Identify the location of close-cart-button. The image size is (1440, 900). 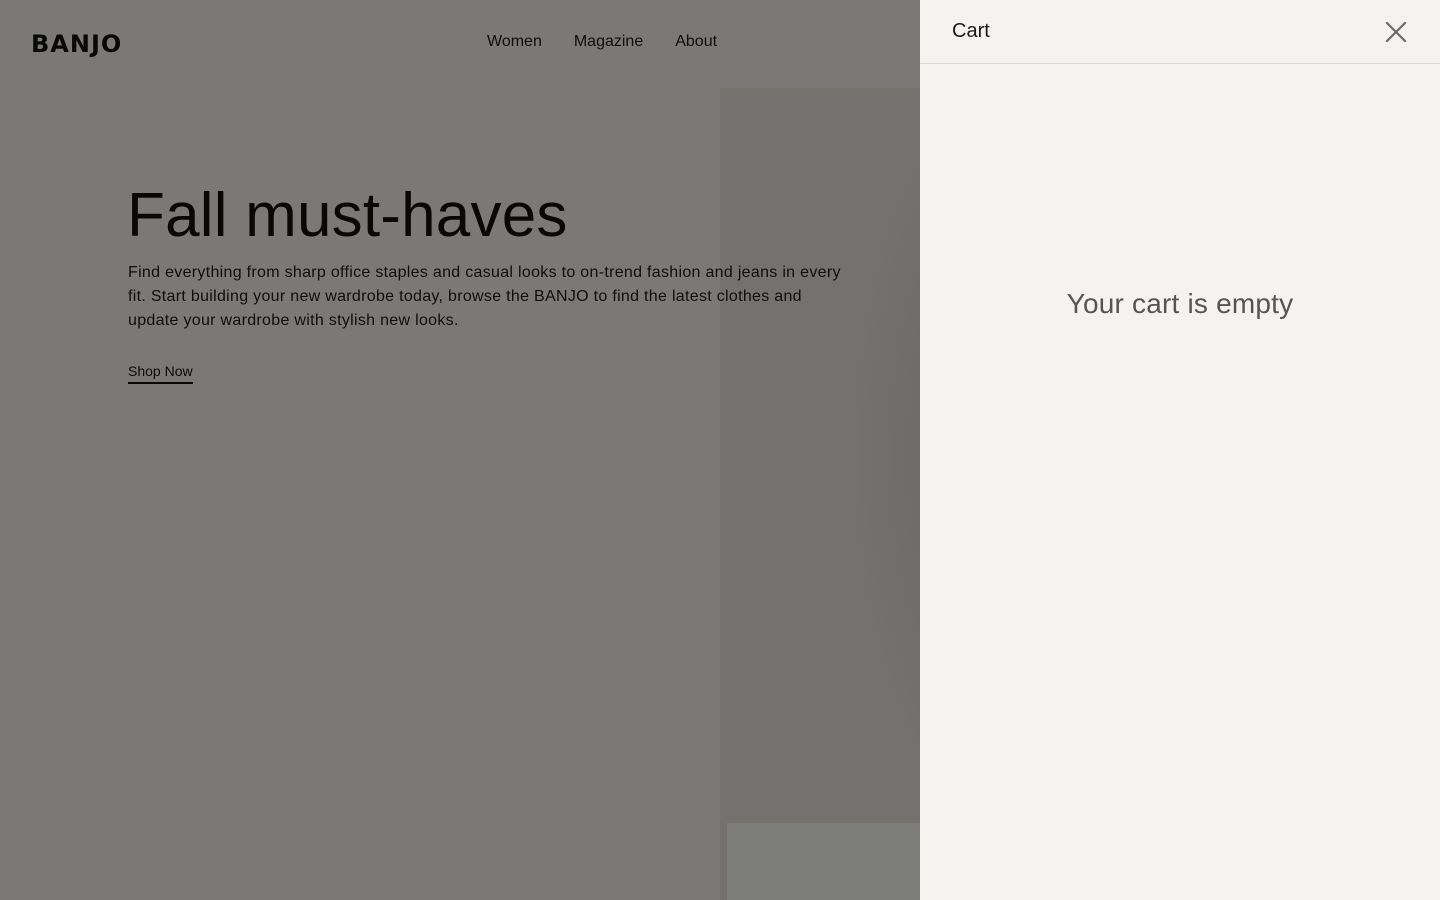
(1396, 32).